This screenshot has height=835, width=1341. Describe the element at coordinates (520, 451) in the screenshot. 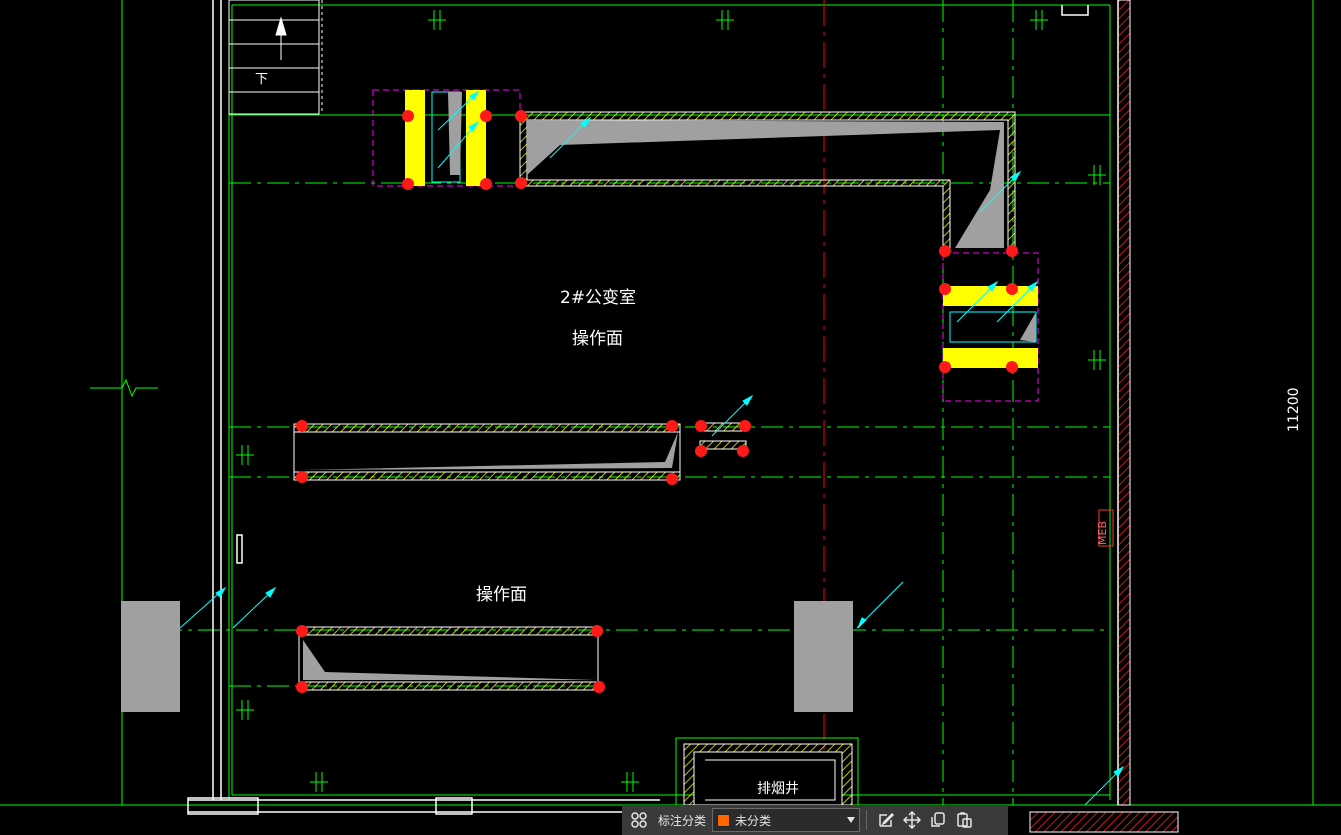

I see `trench-middle` at that location.